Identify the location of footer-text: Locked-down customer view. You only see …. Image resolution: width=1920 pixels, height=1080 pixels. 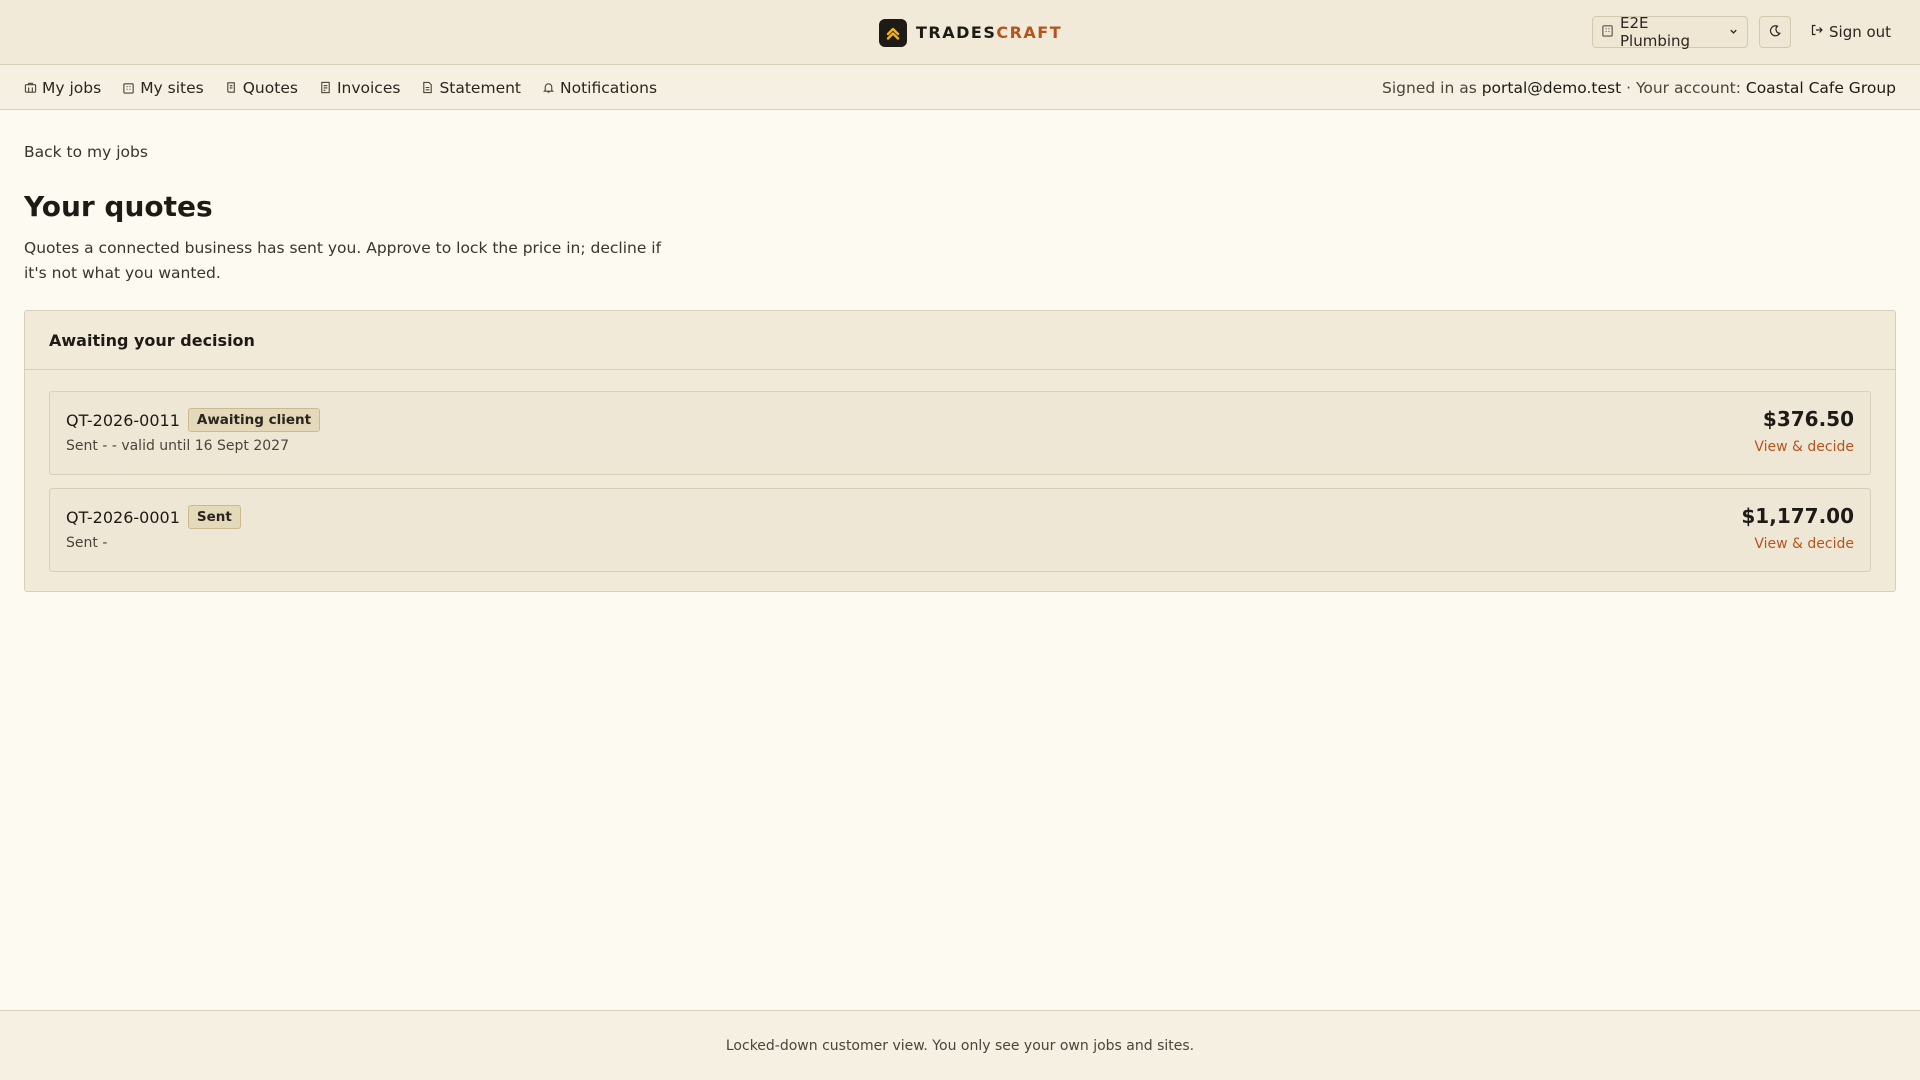
(960, 1045).